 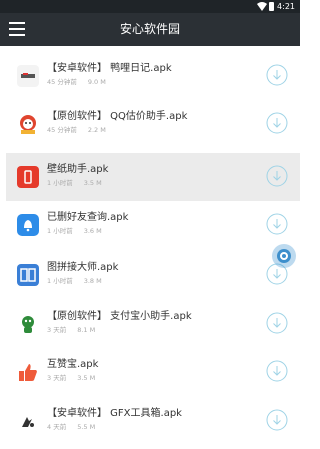 What do you see at coordinates (28, 225) in the screenshot?
I see `bell-icon` at bounding box center [28, 225].